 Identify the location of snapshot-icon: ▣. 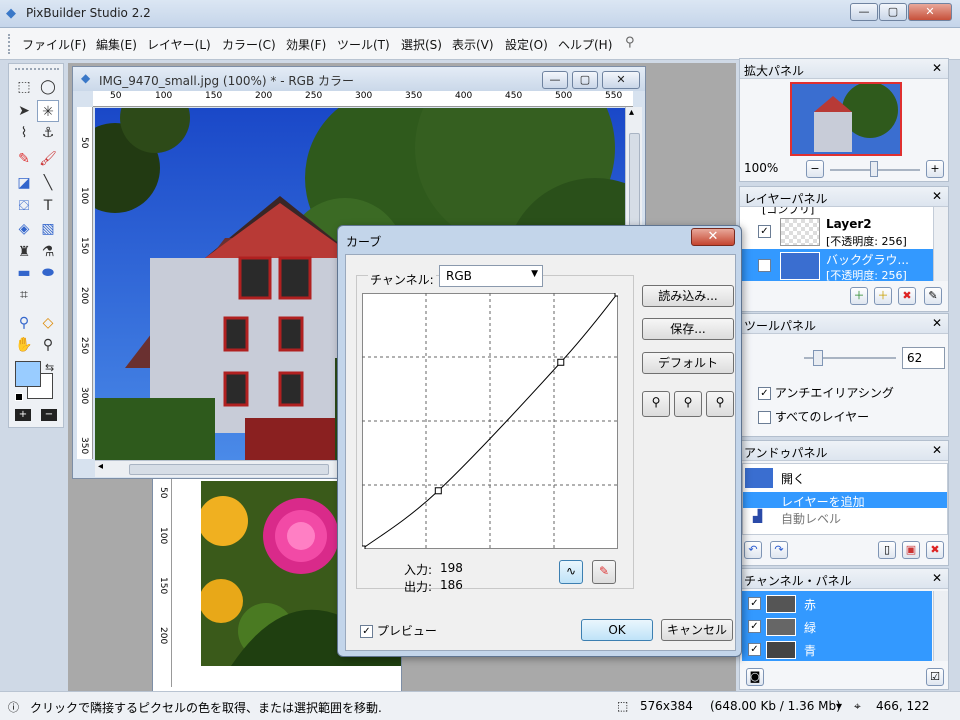
(911, 550).